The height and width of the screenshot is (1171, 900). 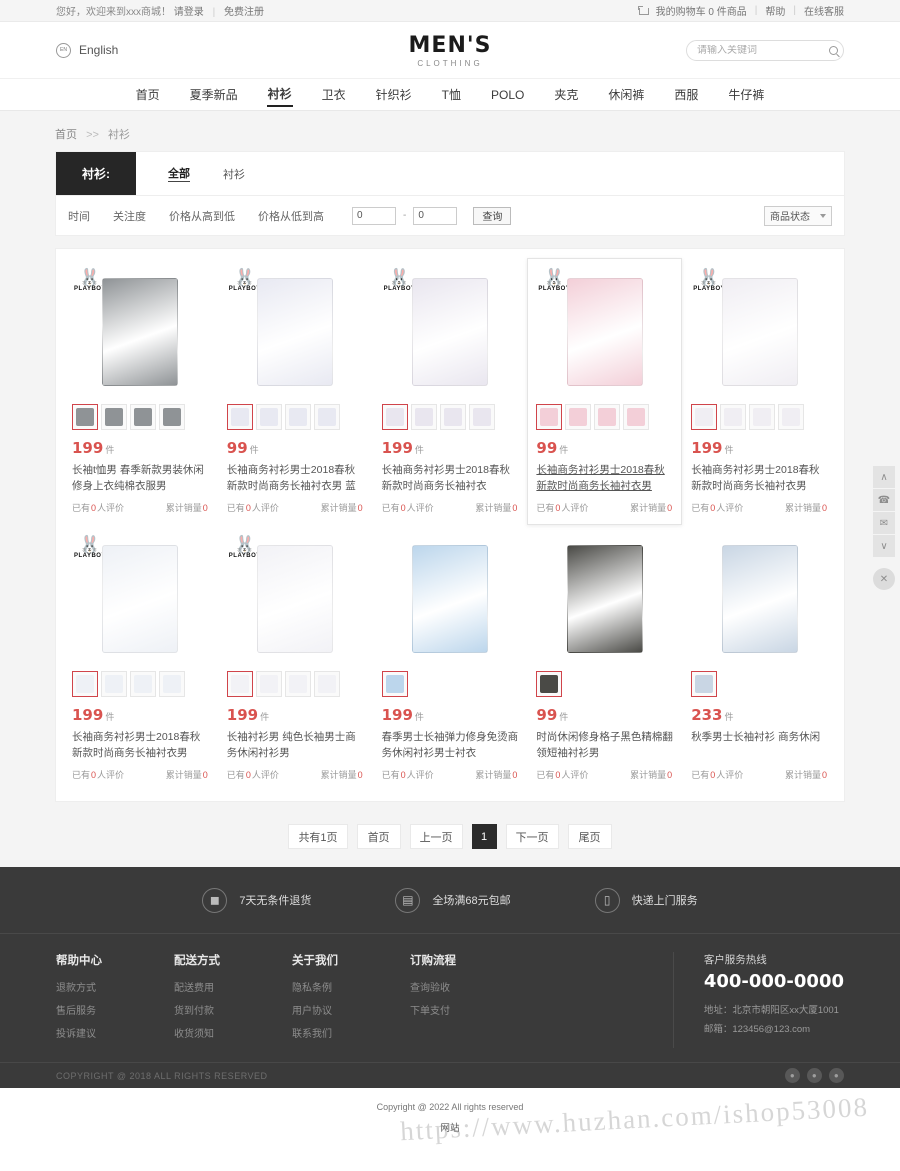 I want to click on nav-item-3: 卫衣, so click(x=334, y=94).